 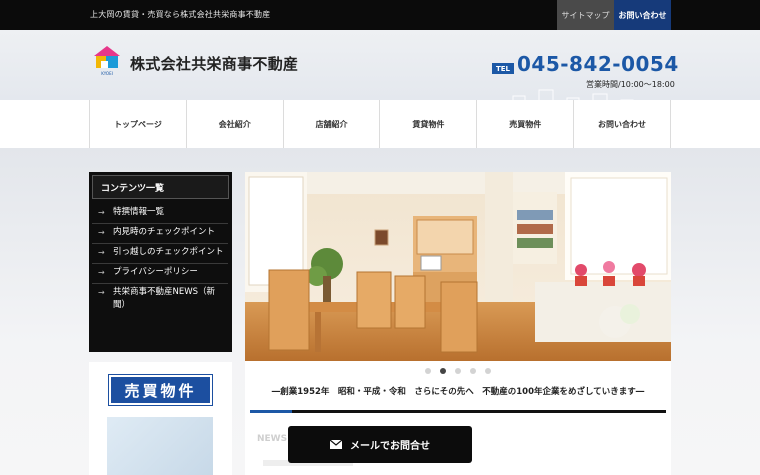 I want to click on nav-item-store: 店舗紹介, so click(x=332, y=124).